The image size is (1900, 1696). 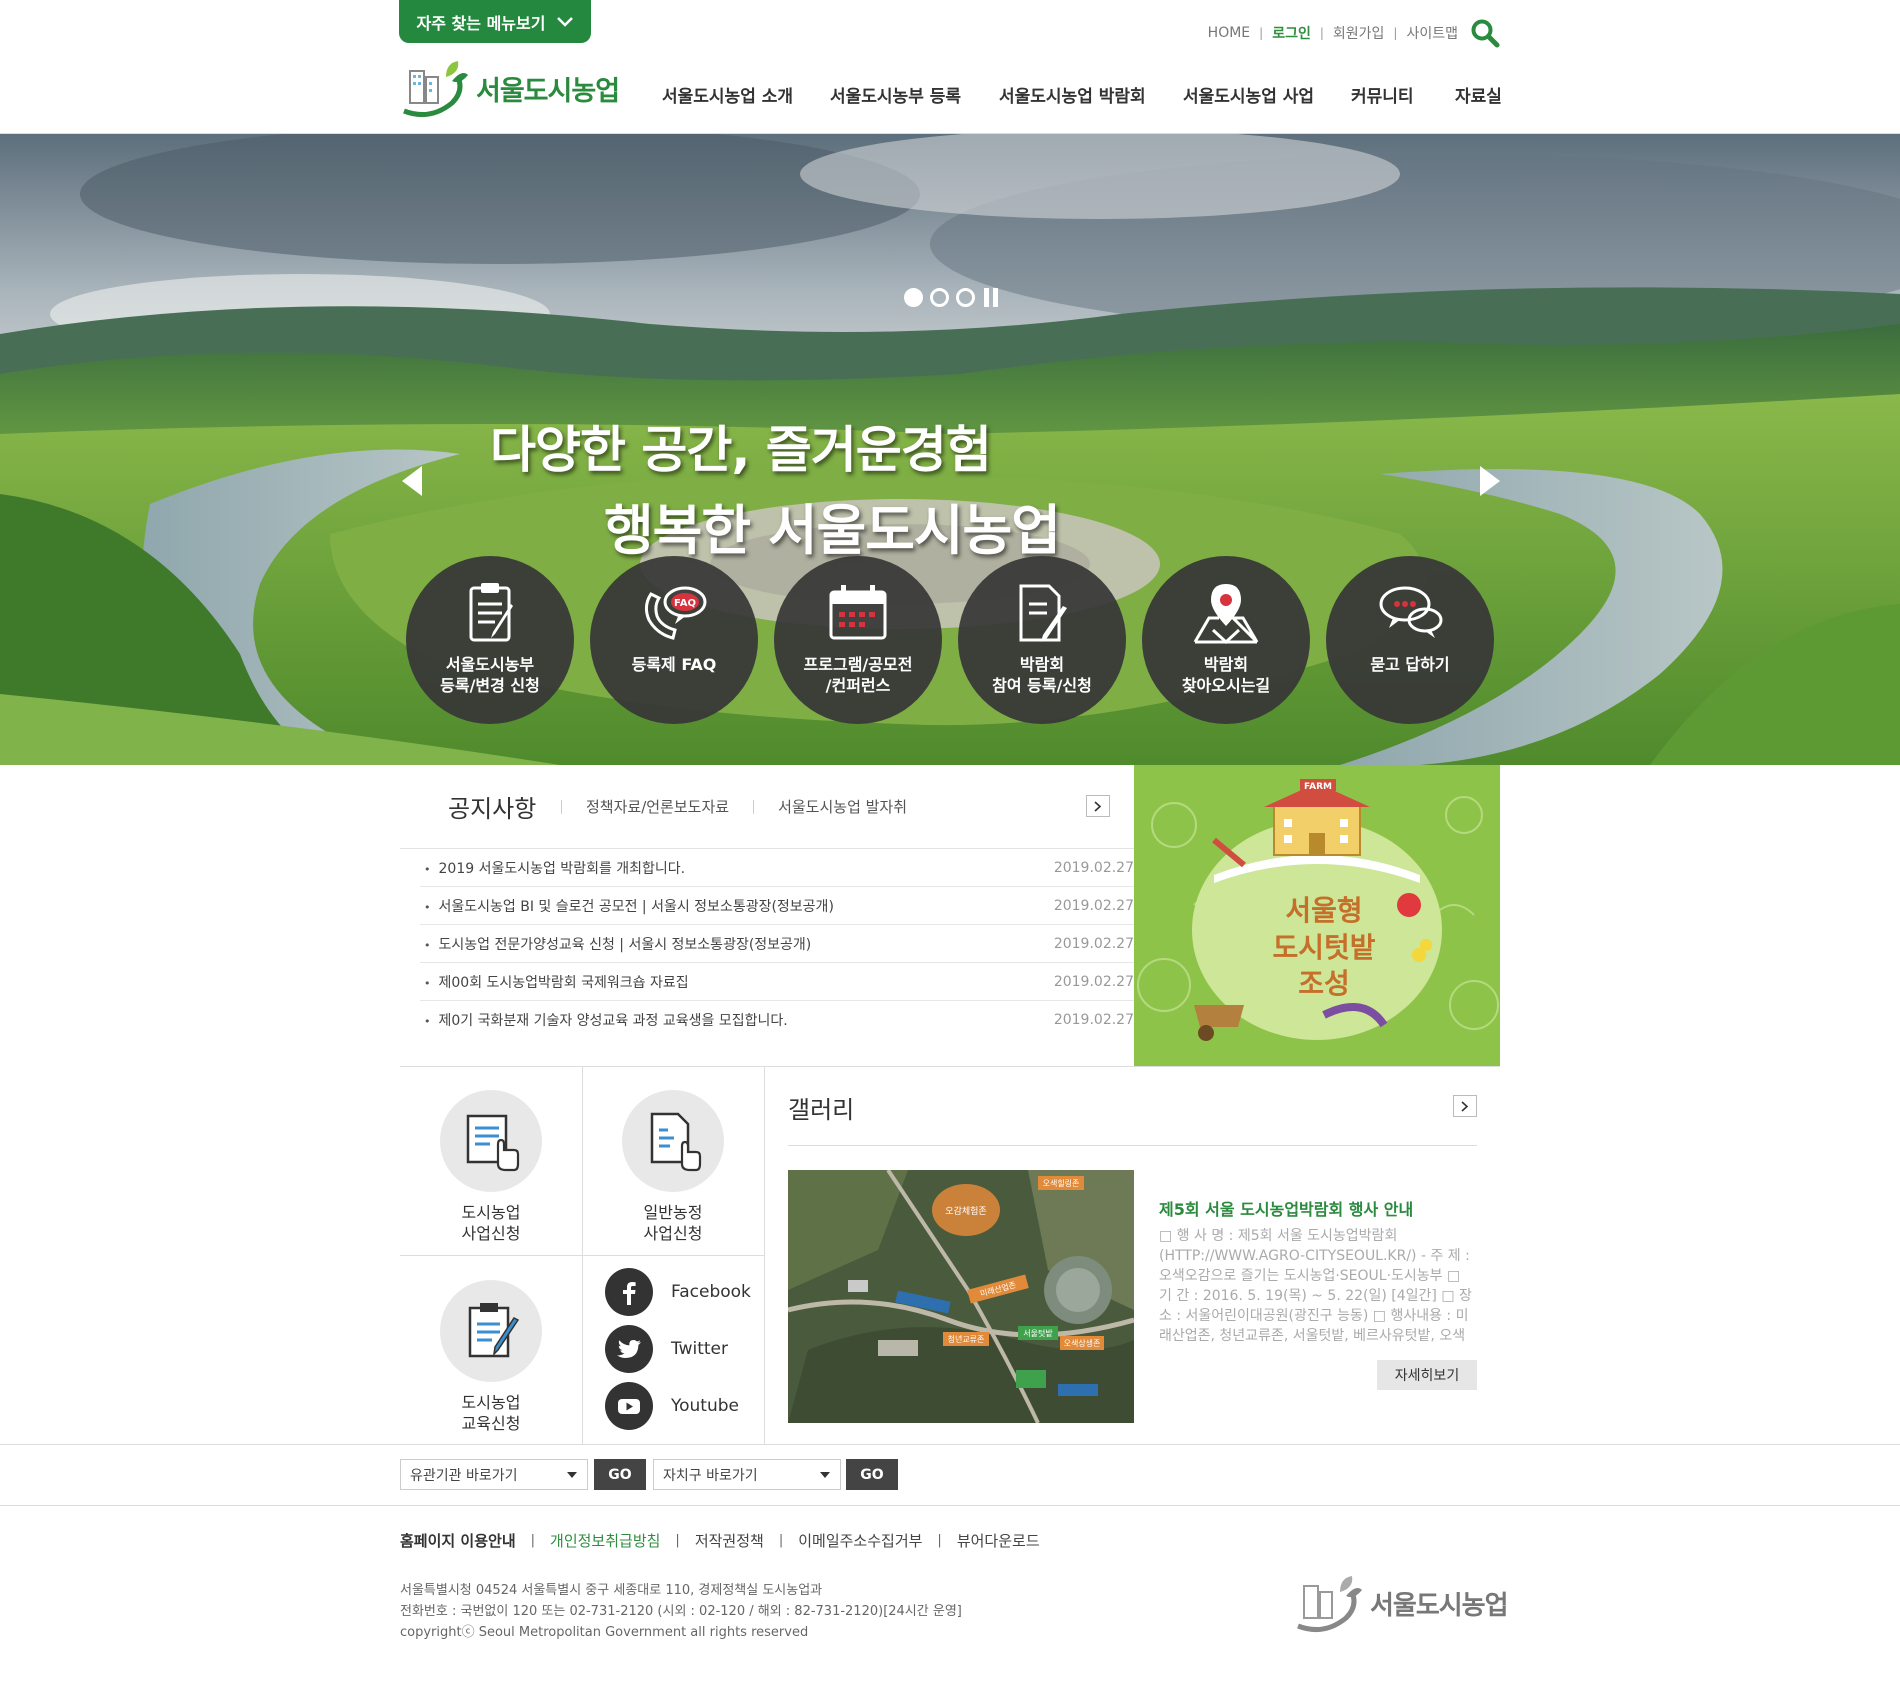 What do you see at coordinates (678, 1292) in the screenshot?
I see `social-facebook: Facebook` at bounding box center [678, 1292].